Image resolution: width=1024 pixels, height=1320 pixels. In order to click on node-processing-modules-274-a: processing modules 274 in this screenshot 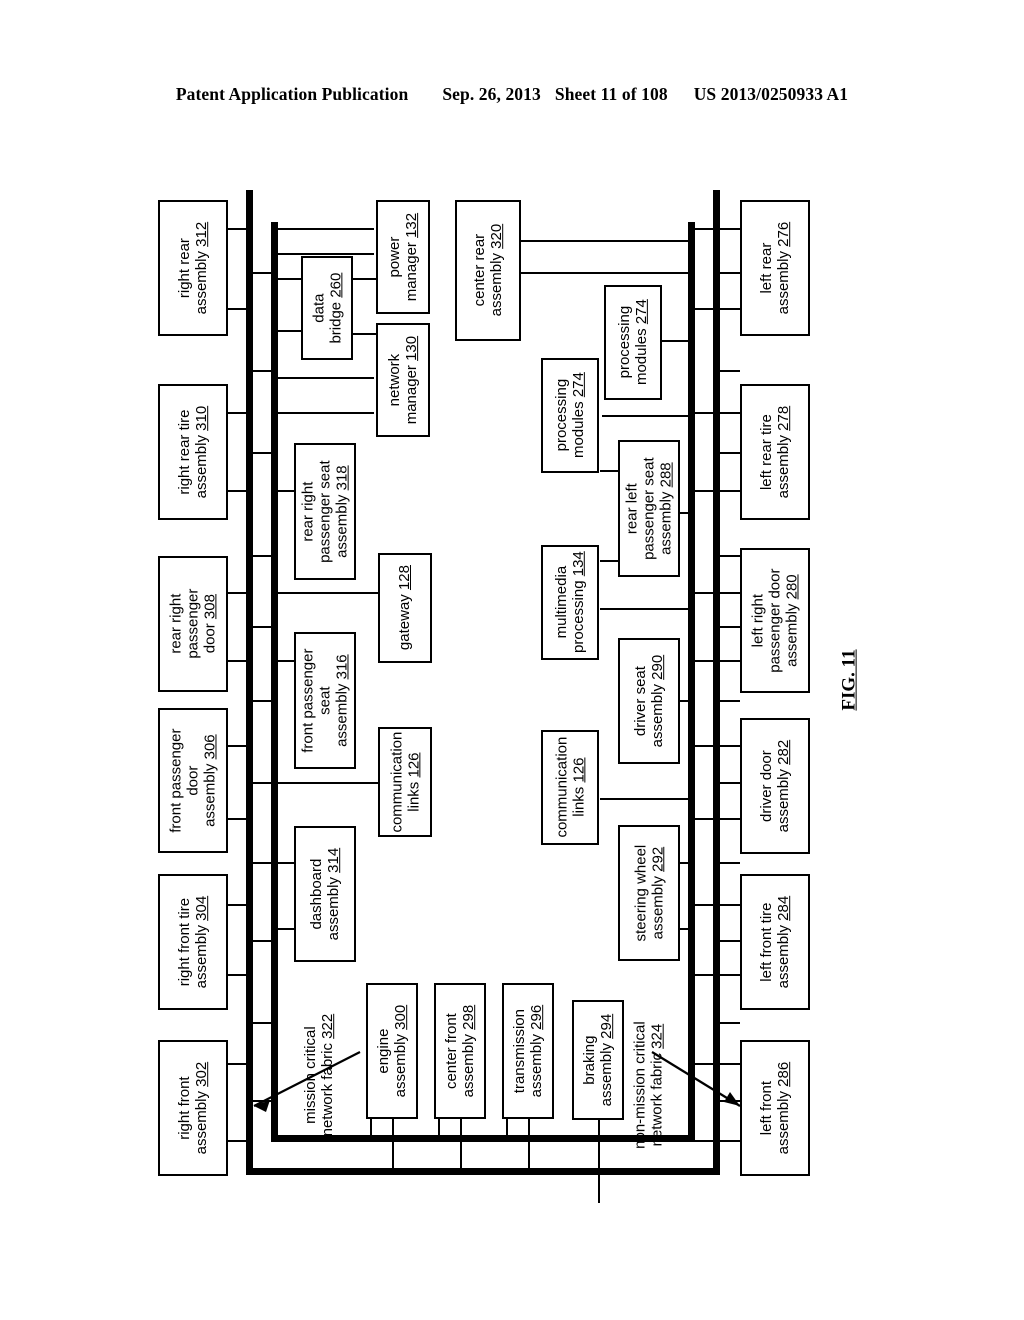, I will do `click(570, 415)`.